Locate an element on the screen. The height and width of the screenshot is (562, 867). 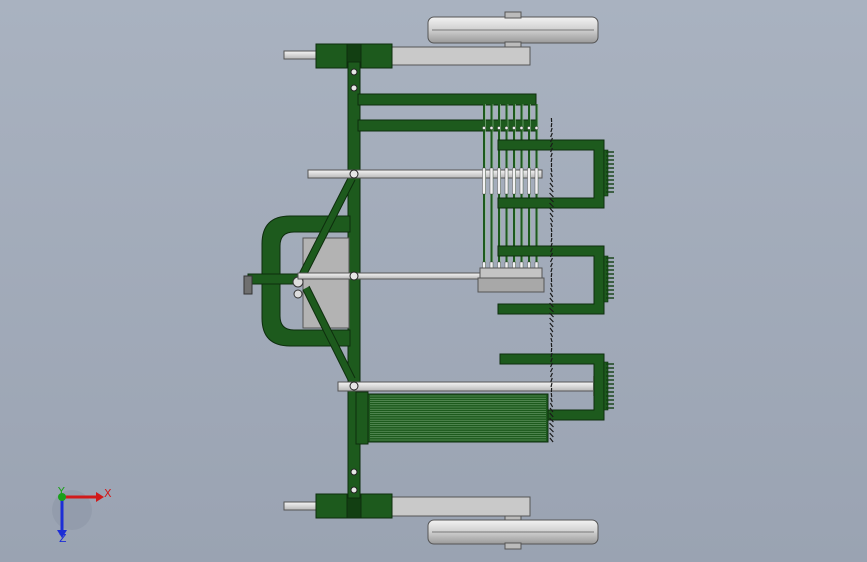
coordinate-triad: X Y Z is located at coordinates (82, 515).